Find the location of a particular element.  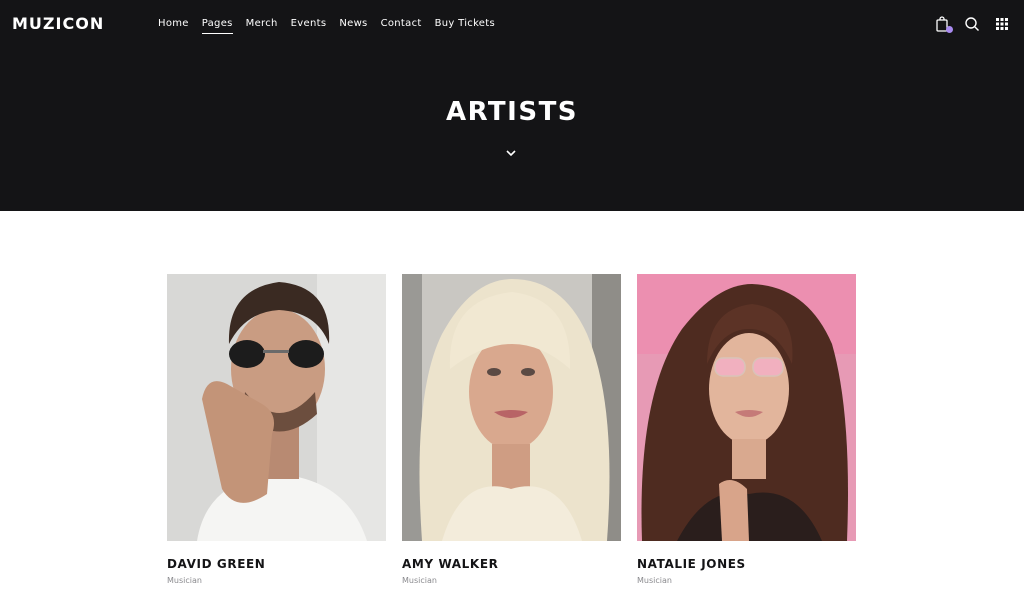

grid-menu-icon is located at coordinates (1002, 24).